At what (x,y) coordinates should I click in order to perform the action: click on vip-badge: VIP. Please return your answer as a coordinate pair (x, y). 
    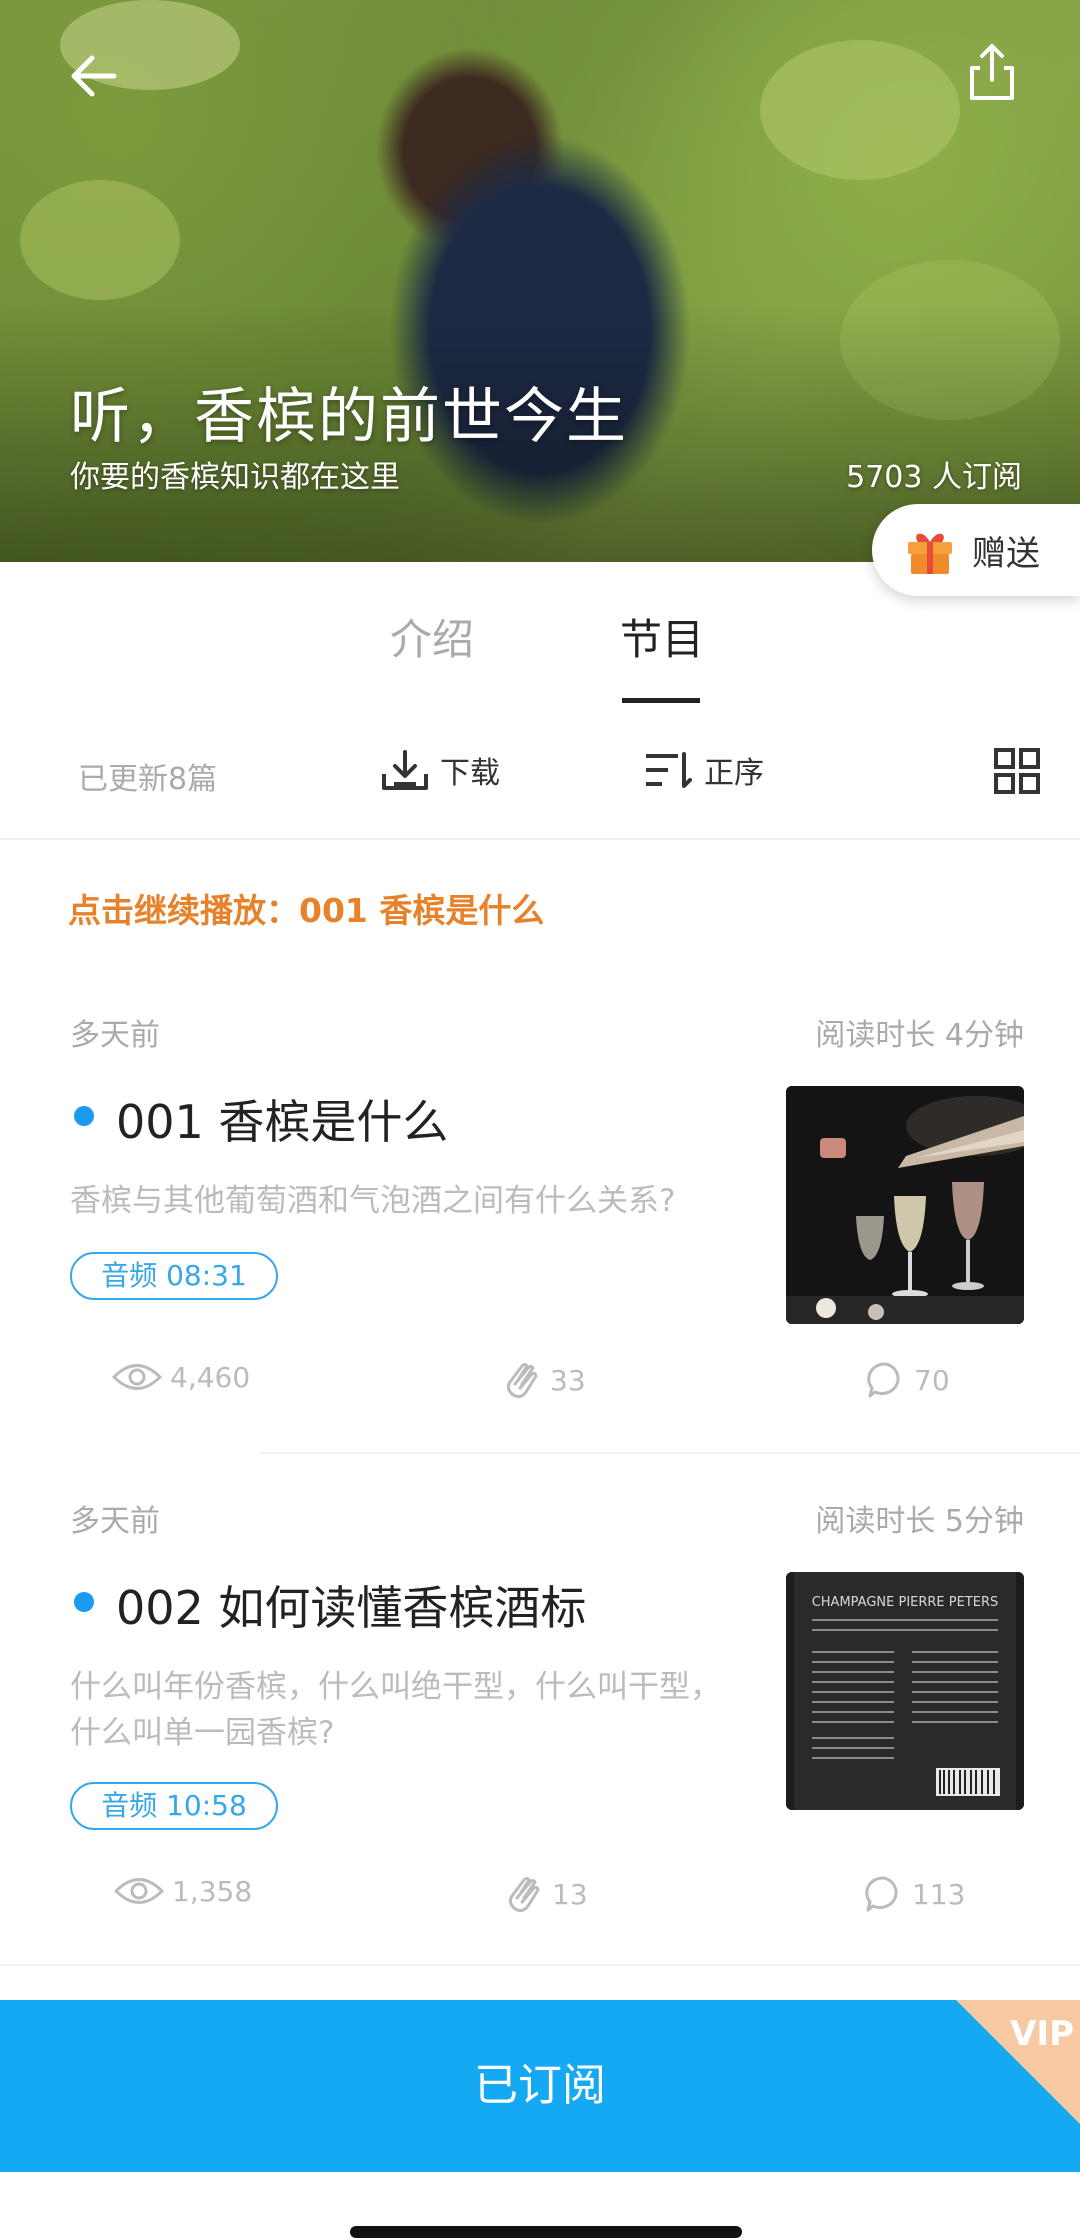
    Looking at the image, I should click on (1018, 2062).